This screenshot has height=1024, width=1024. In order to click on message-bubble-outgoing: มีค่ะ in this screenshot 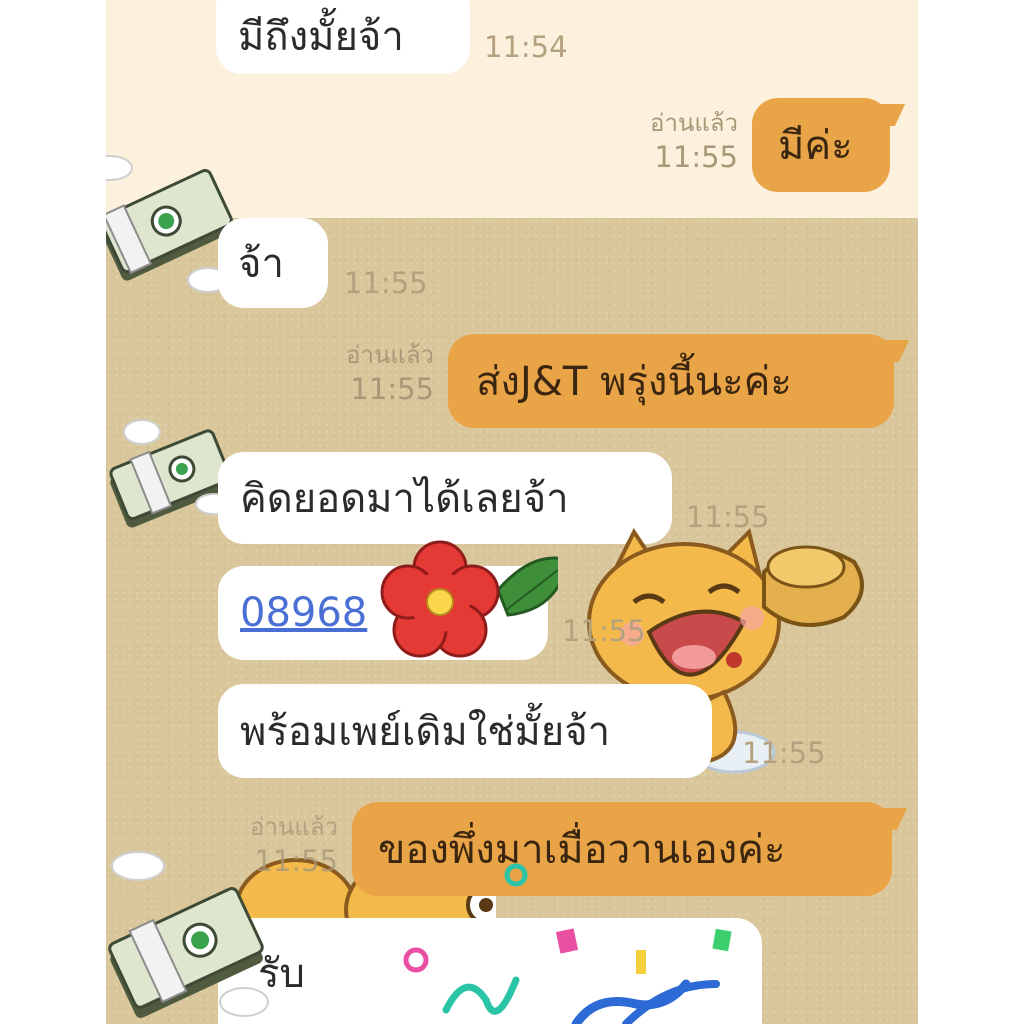, I will do `click(829, 145)`.